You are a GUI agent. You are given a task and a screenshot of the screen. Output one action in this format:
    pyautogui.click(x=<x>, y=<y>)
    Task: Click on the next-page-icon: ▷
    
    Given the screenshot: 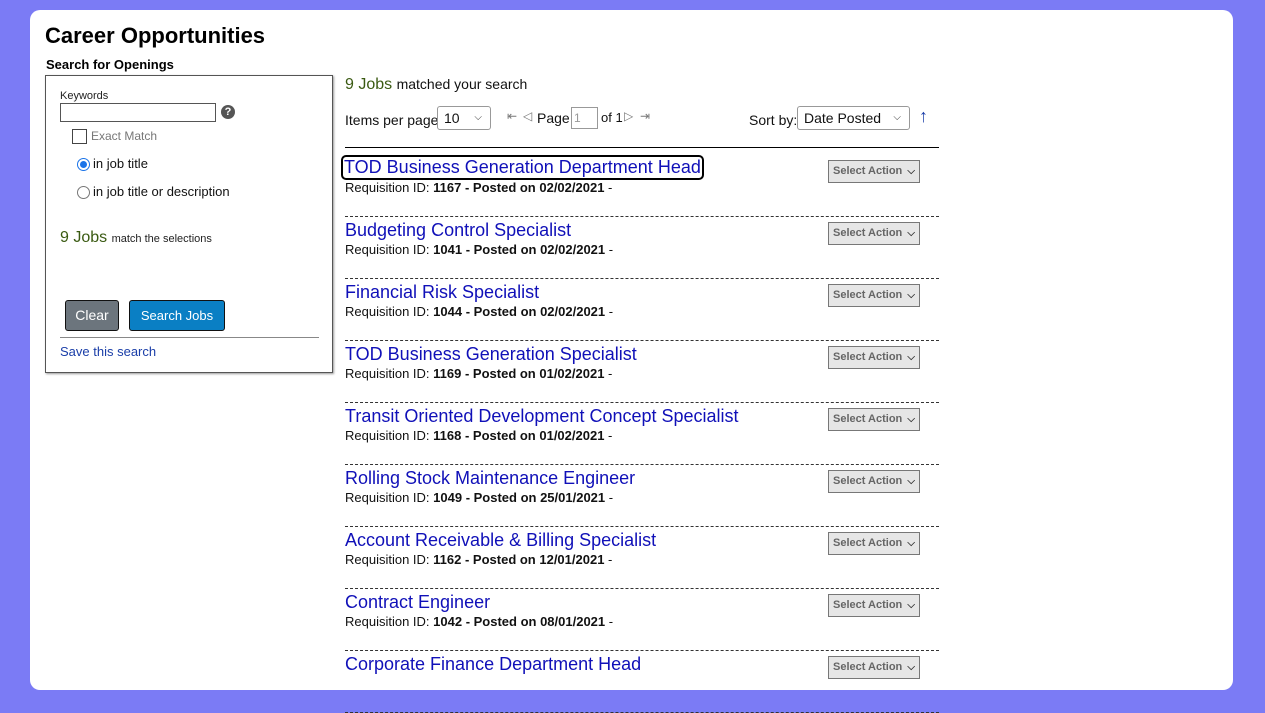 What is the action you would take?
    pyautogui.click(x=628, y=116)
    